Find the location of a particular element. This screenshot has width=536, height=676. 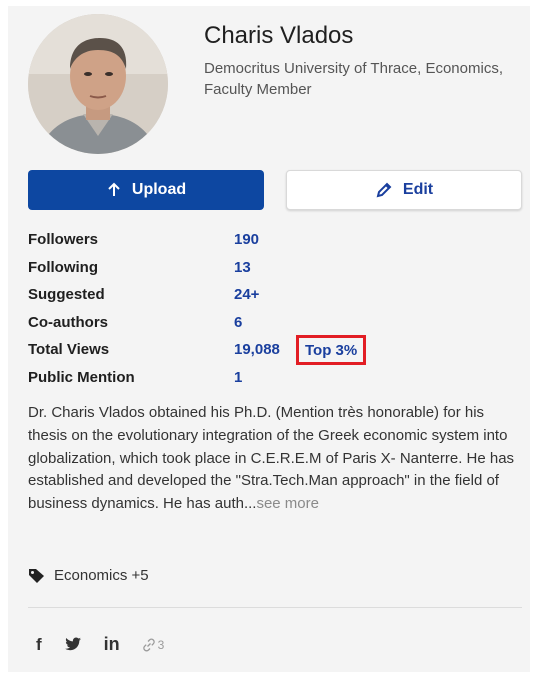

stat-row-following: Following 13 is located at coordinates (268, 270).